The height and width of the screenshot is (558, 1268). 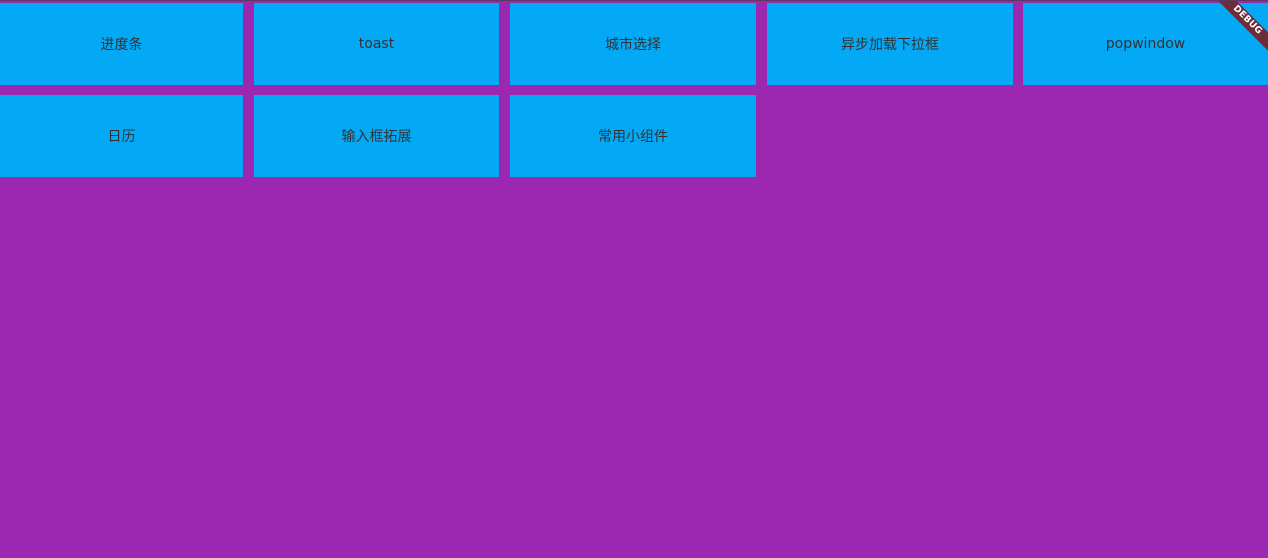 I want to click on menu-item-label: 常用小组件, so click(x=633, y=137).